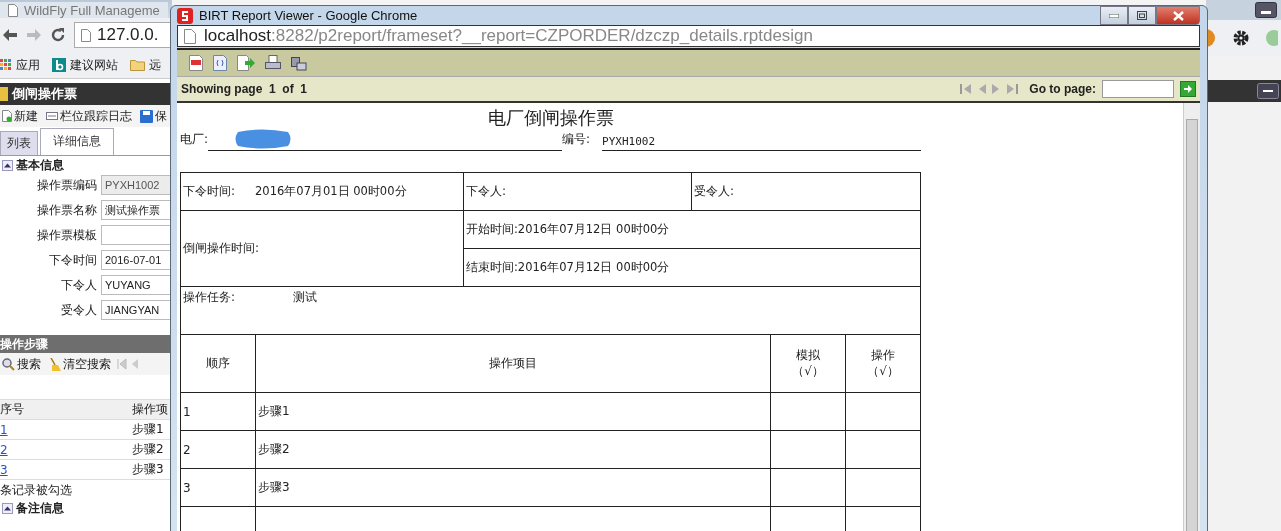 The image size is (1281, 531). I want to click on table-cell: 1, so click(187, 411).